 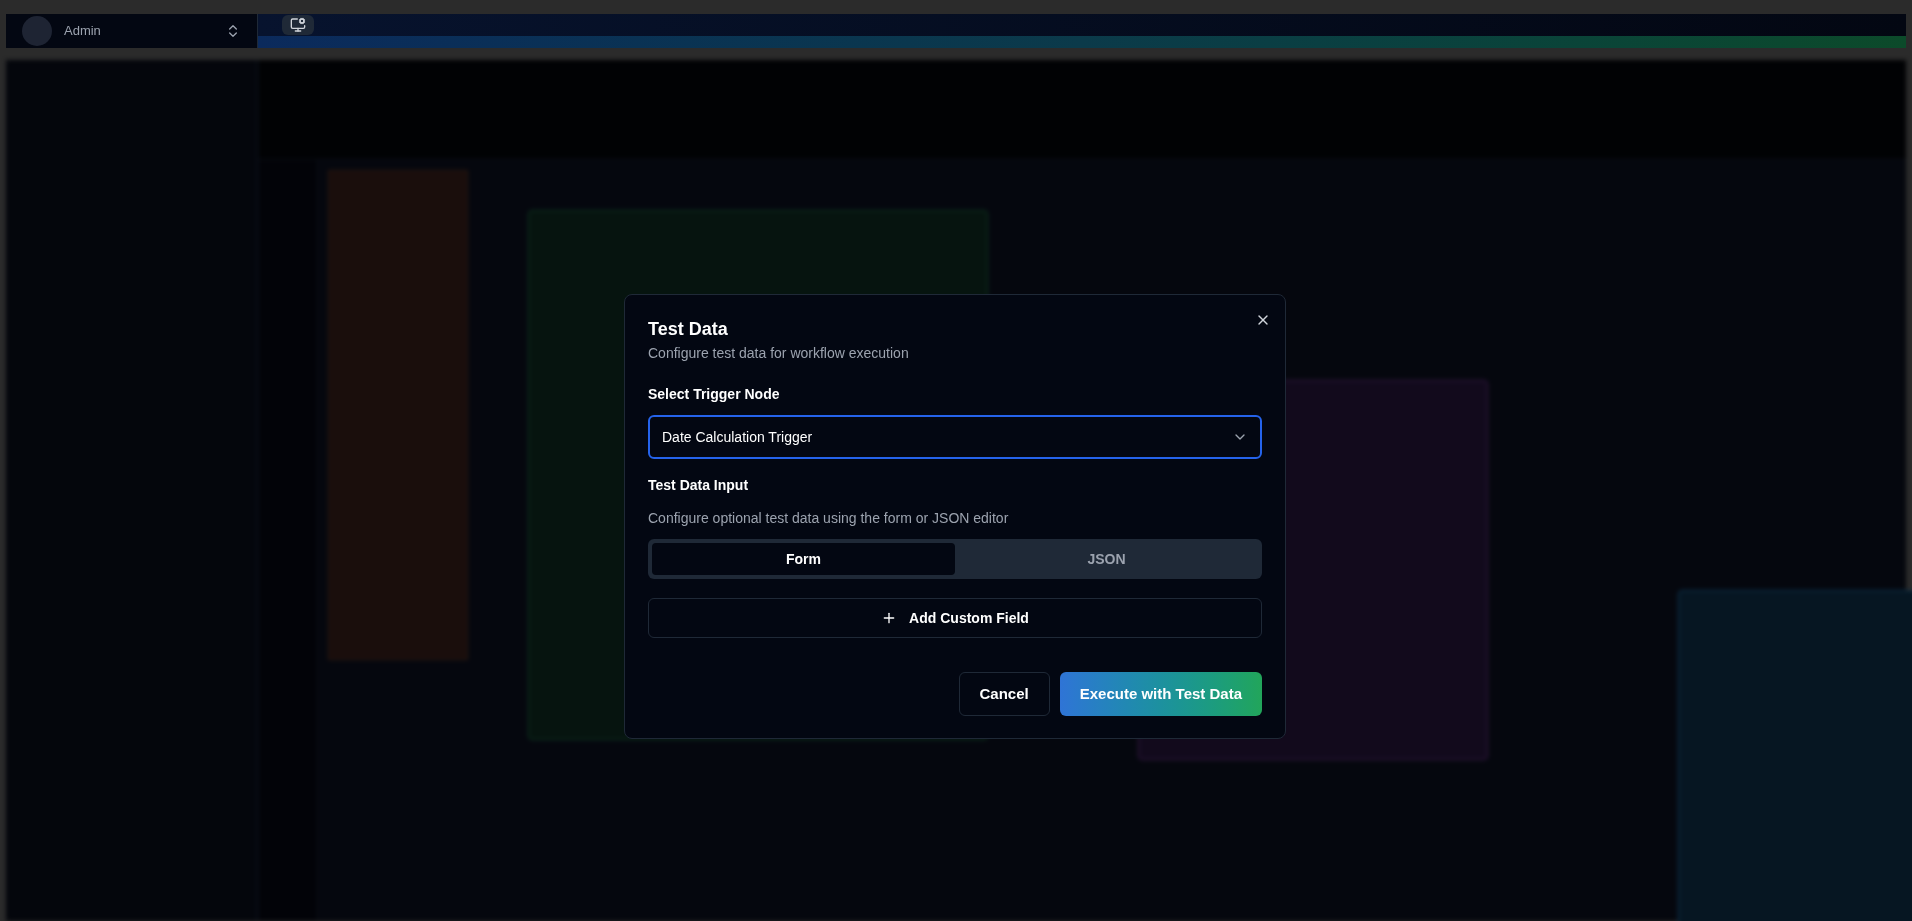 I want to click on trigger-select: Date Calculation Trigger, so click(x=955, y=437).